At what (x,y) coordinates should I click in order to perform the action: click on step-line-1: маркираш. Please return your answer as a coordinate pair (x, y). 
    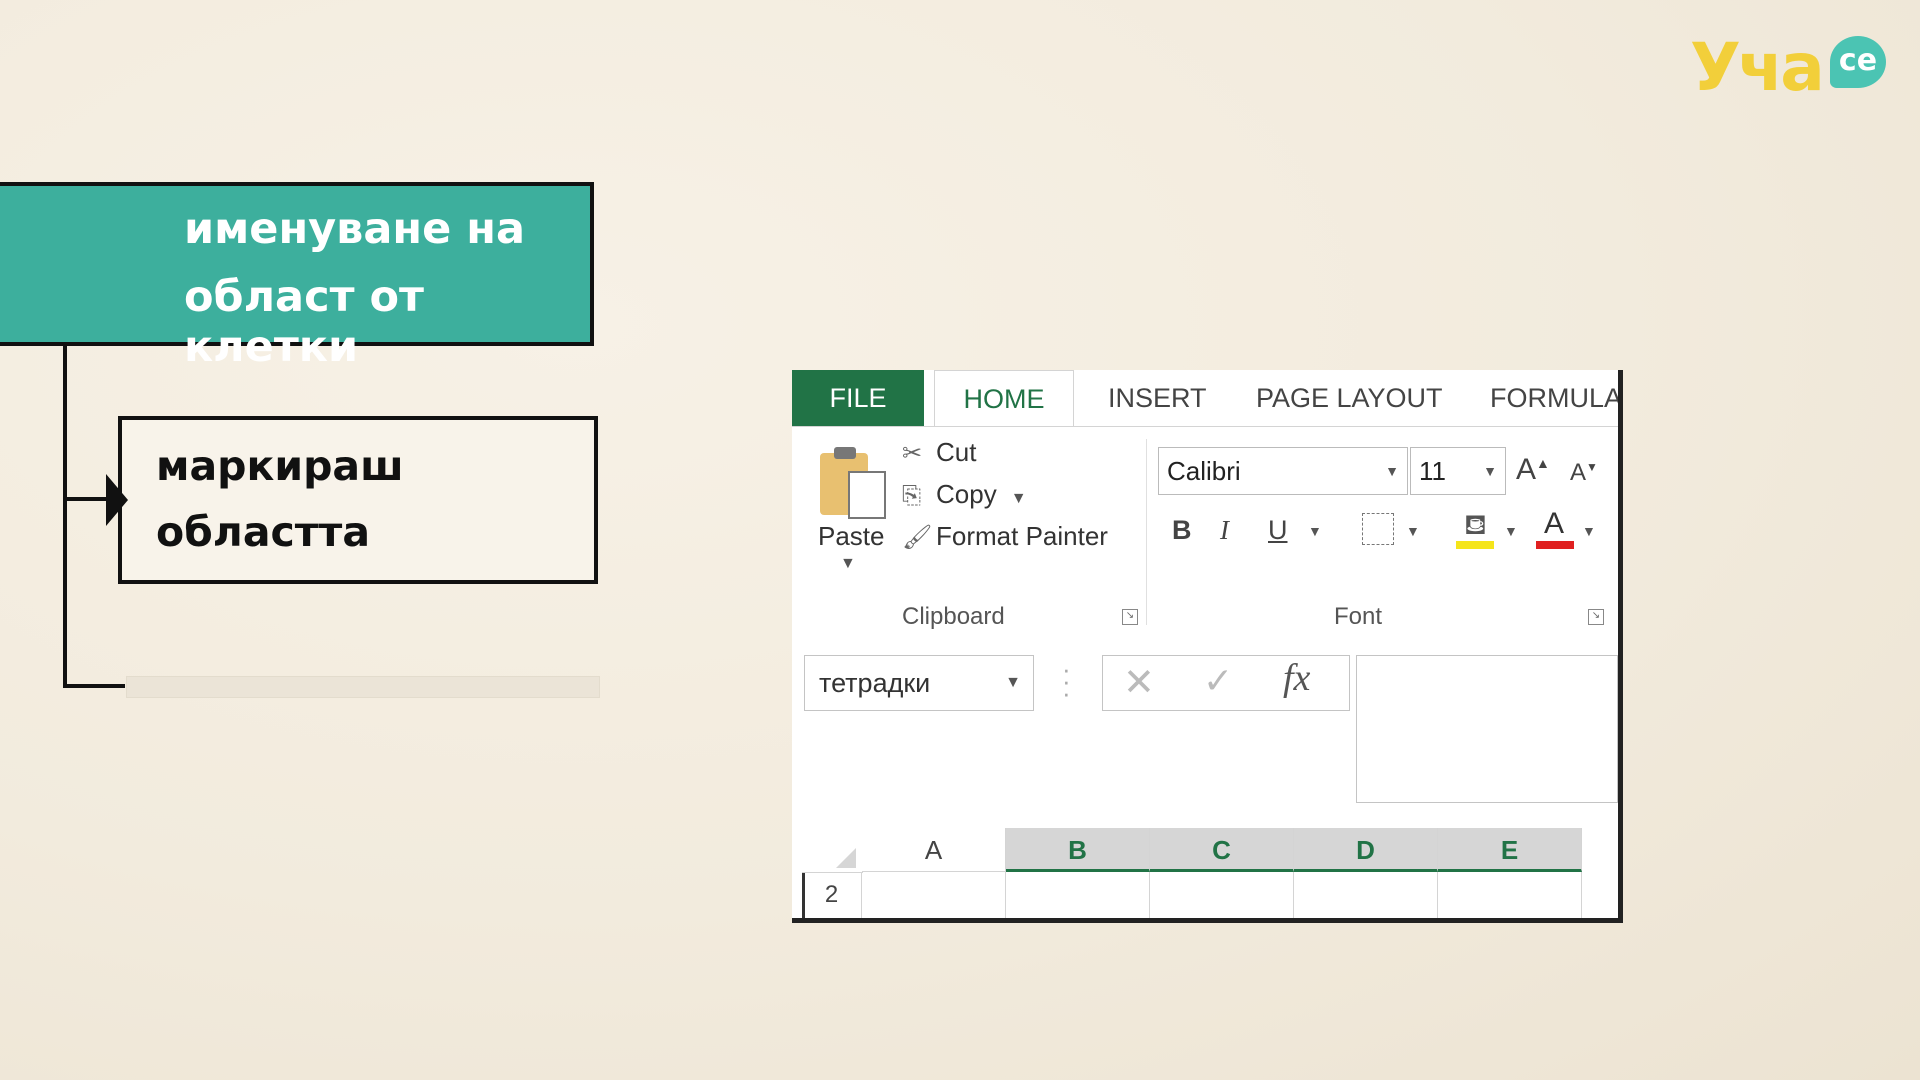
    Looking at the image, I should click on (280, 466).